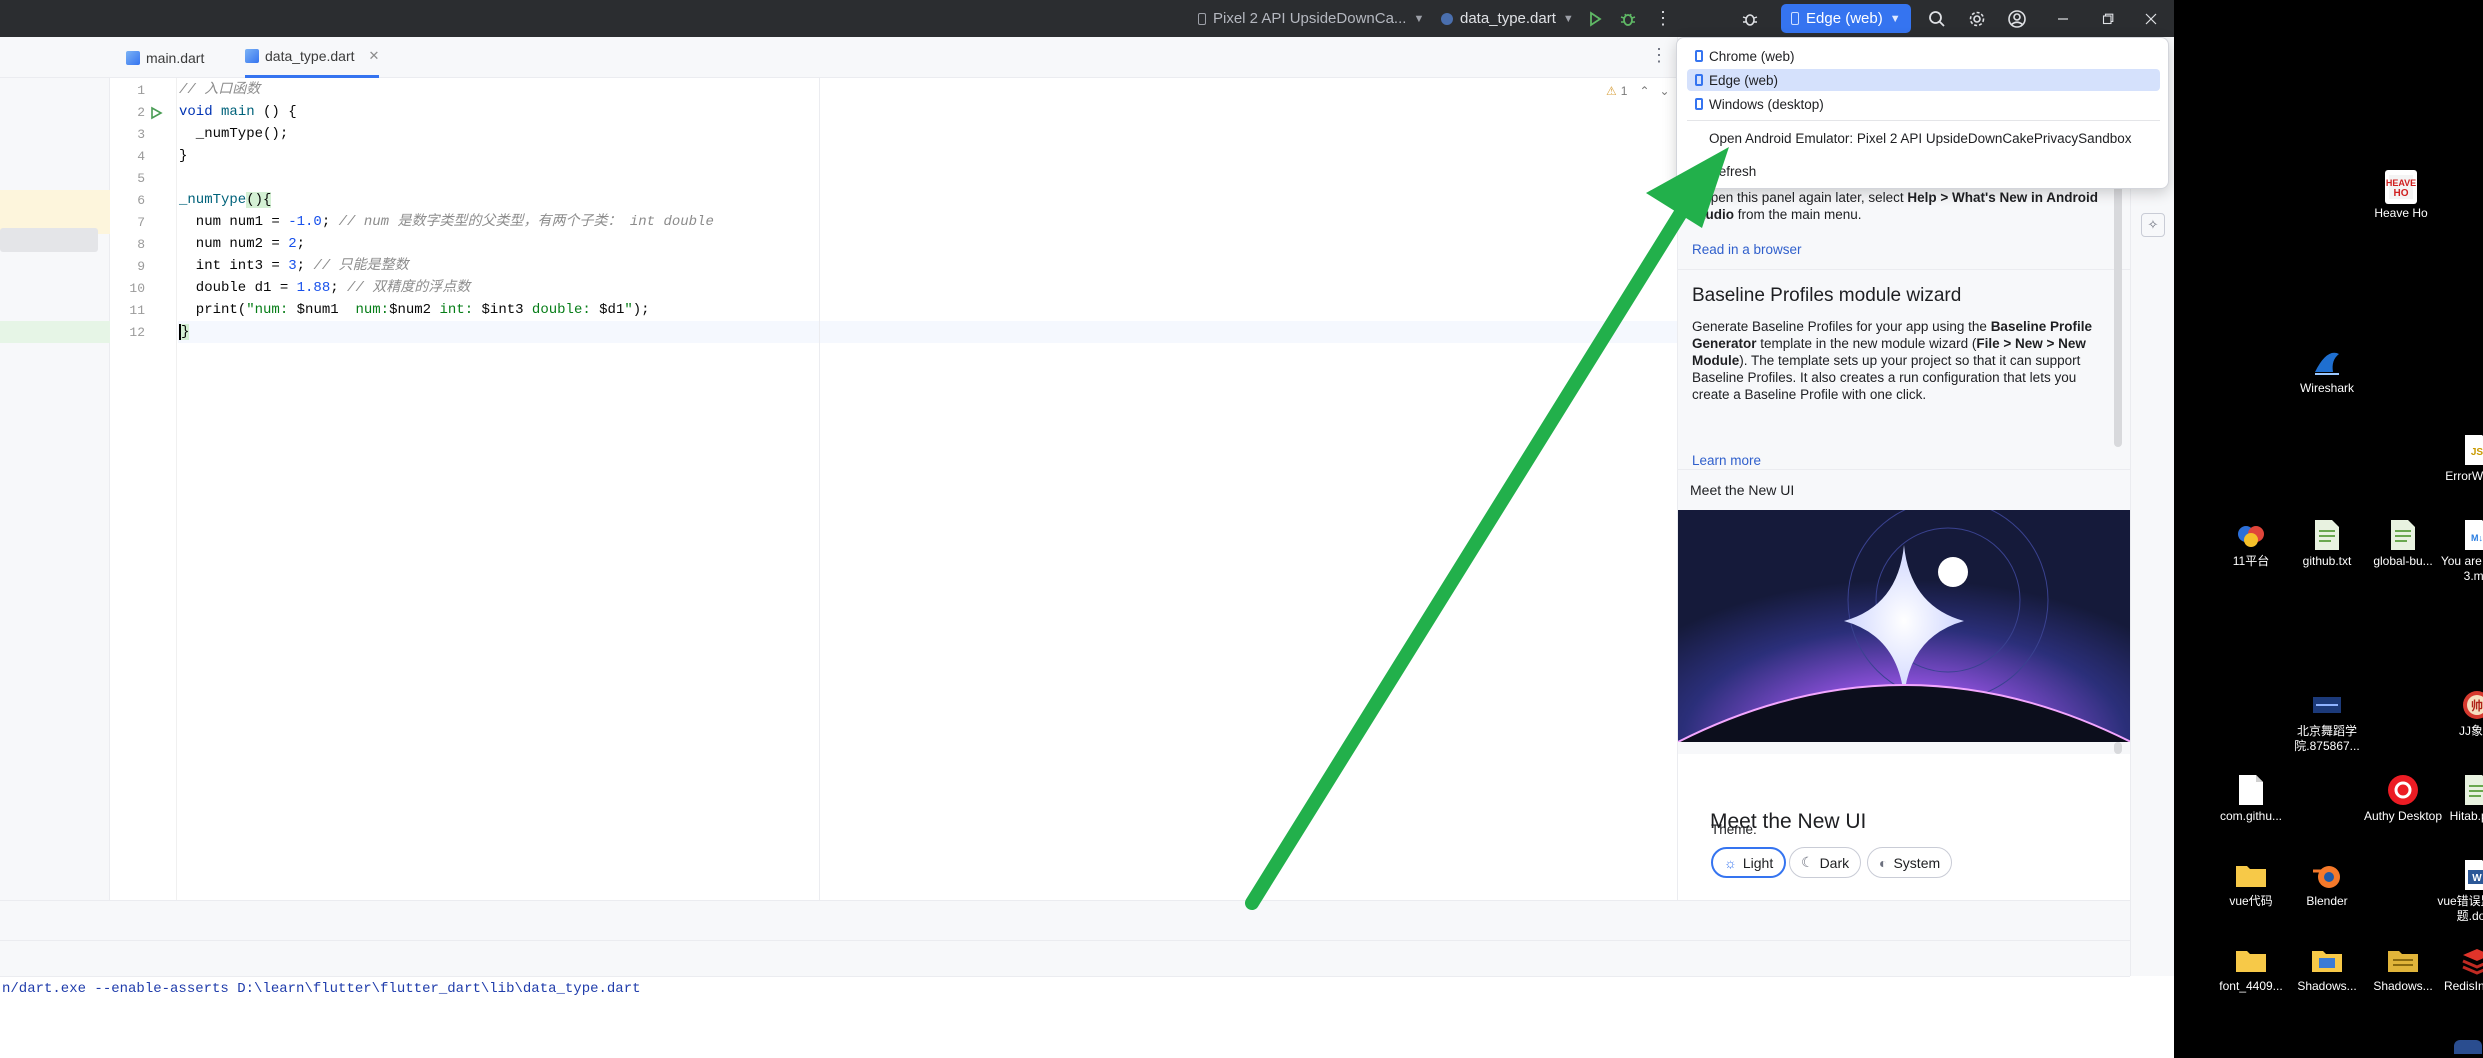 Image resolution: width=2483 pixels, height=1058 pixels. Describe the element at coordinates (49, 240) in the screenshot. I see `selected-row` at that location.